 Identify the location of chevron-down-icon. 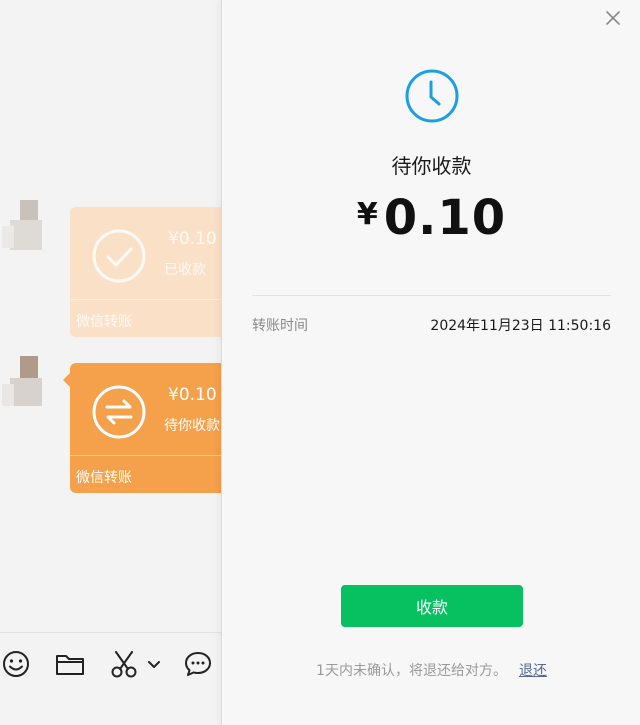
(154, 664).